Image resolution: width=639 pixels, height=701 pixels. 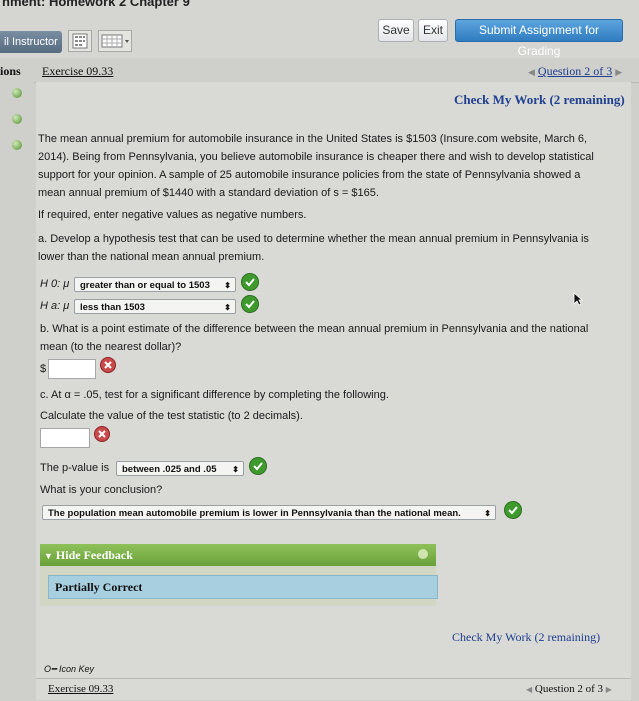 I want to click on icon-key-label: Icon Key, so click(x=76, y=669).